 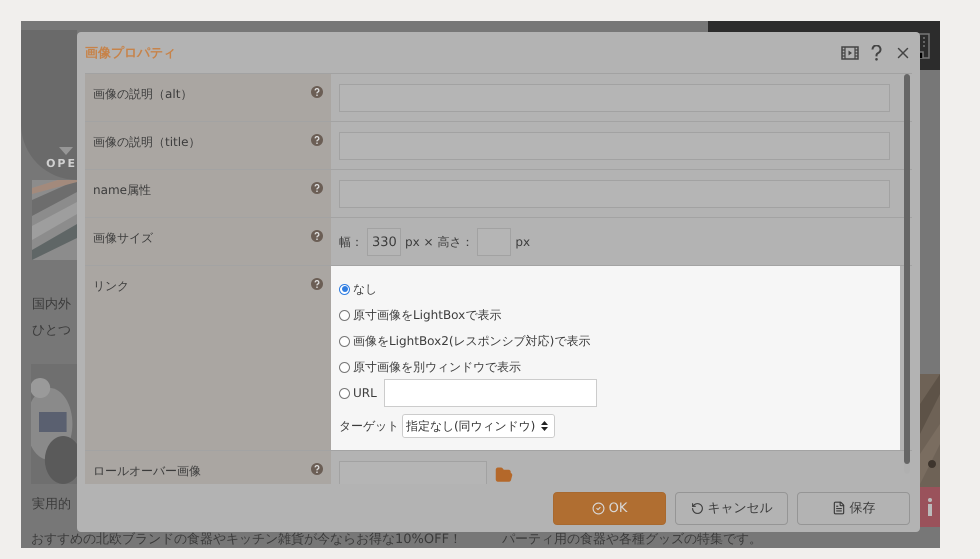 I want to click on triangle-icon, so click(x=66, y=151).